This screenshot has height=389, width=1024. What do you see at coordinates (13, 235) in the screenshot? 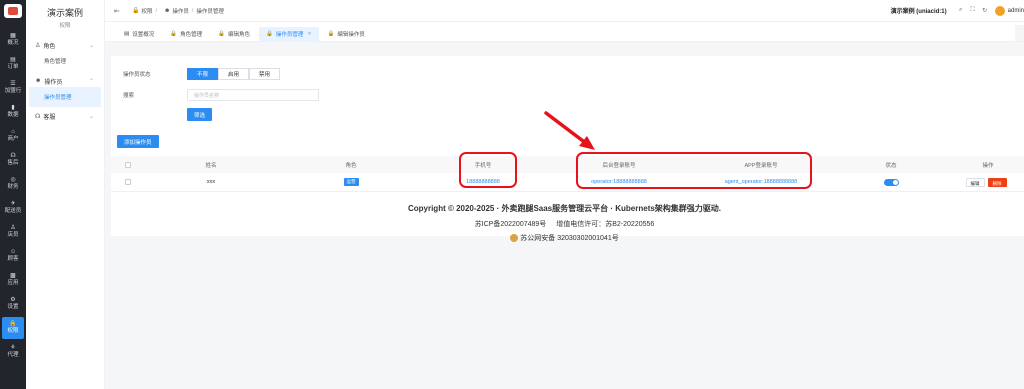
I see `nav-item-label: 店员` at bounding box center [13, 235].